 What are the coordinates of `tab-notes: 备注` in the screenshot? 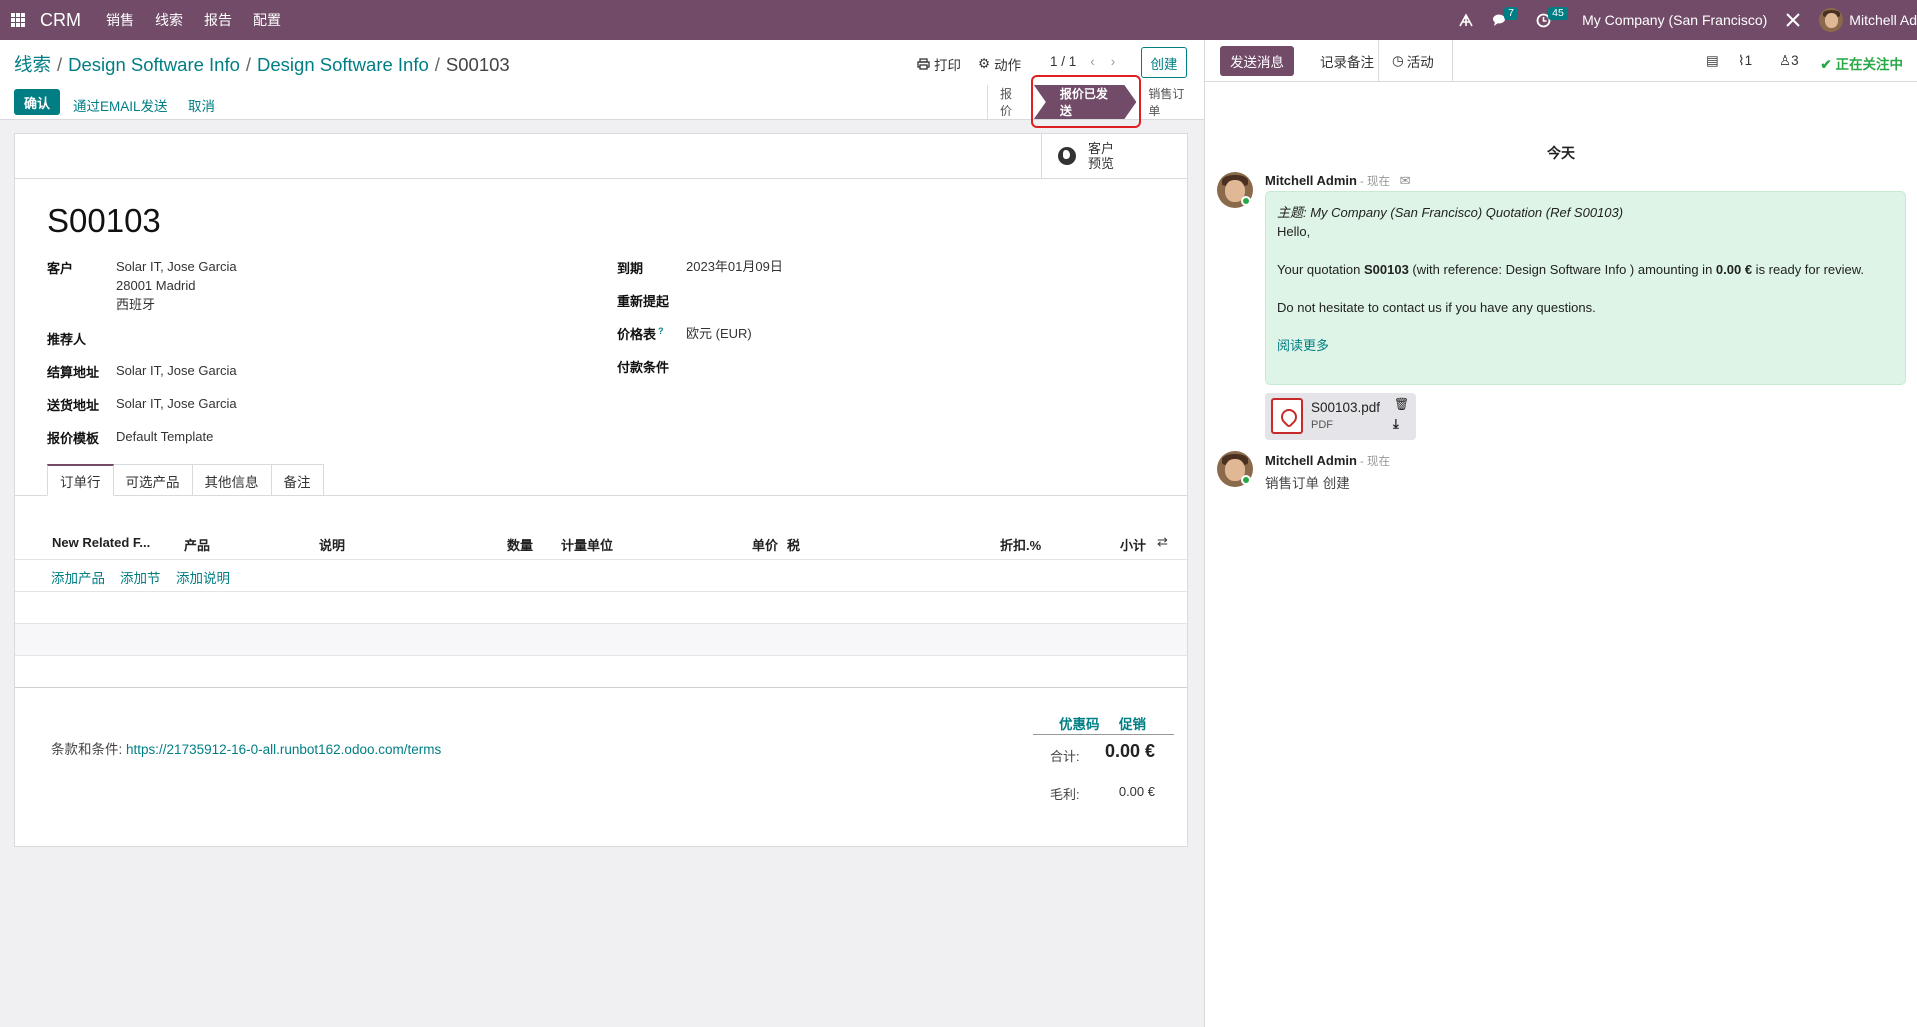 It's located at (297, 480).